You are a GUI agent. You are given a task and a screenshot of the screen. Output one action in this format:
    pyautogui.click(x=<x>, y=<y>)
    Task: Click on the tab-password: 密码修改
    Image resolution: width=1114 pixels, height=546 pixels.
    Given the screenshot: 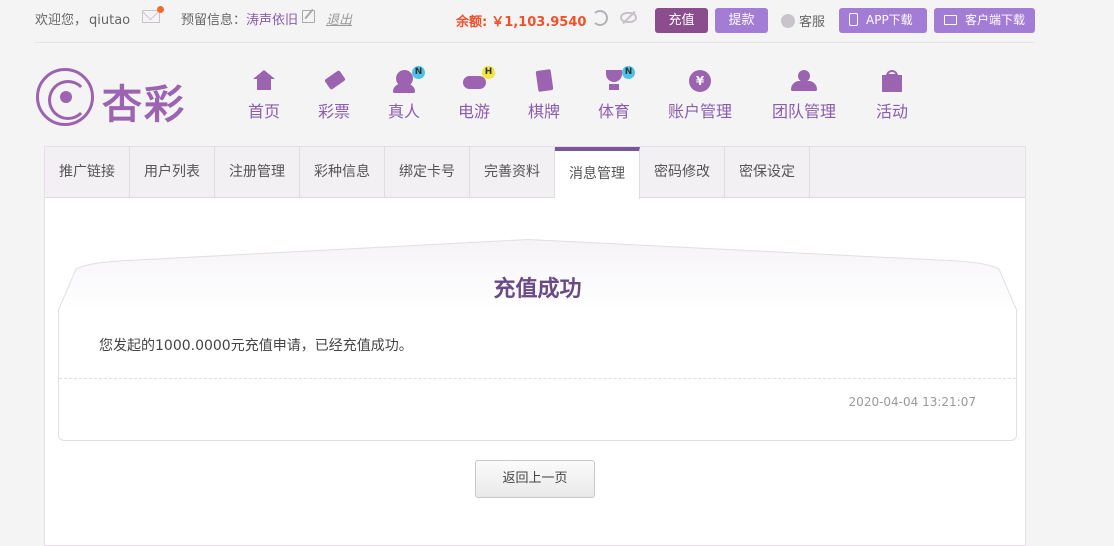 What is the action you would take?
    pyautogui.click(x=682, y=172)
    